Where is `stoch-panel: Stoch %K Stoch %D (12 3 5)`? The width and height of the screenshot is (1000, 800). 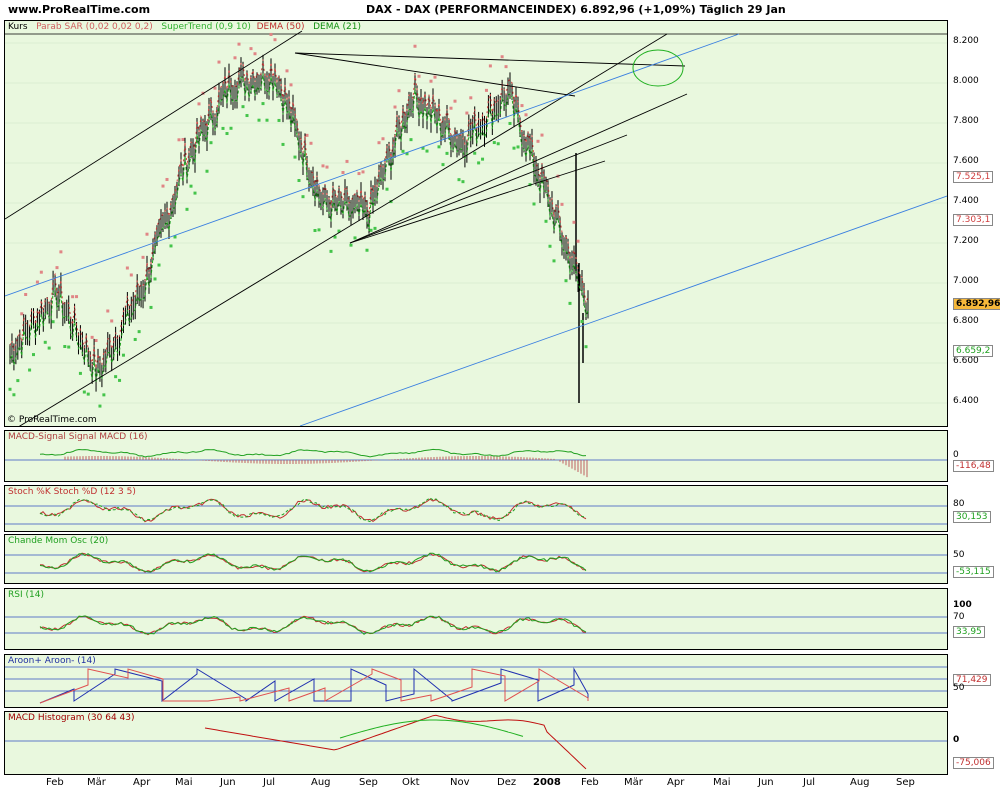
stoch-panel: Stoch %K Stoch %D (12 3 5) is located at coordinates (476, 508).